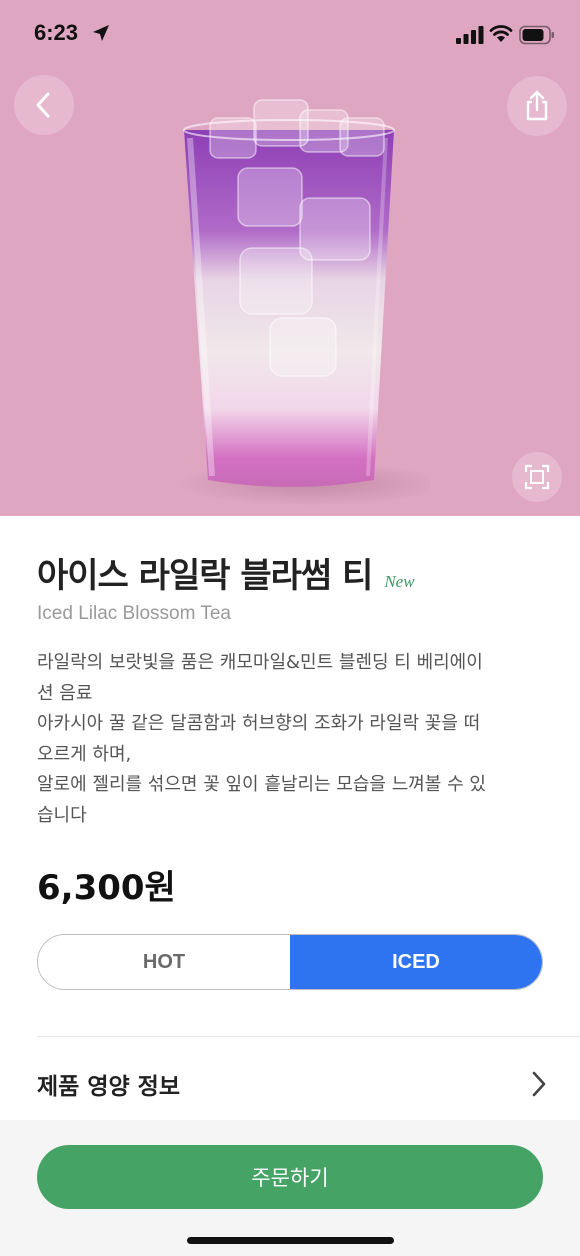  I want to click on description-line: 습니다, so click(62, 815).